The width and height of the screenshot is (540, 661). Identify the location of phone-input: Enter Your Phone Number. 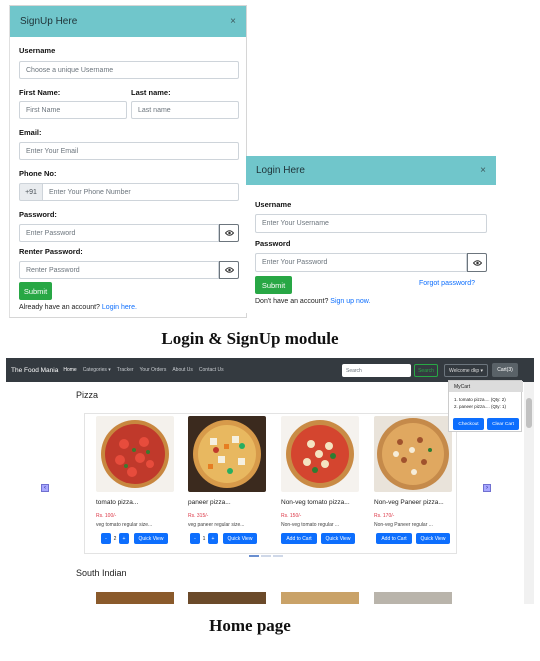
(141, 192).